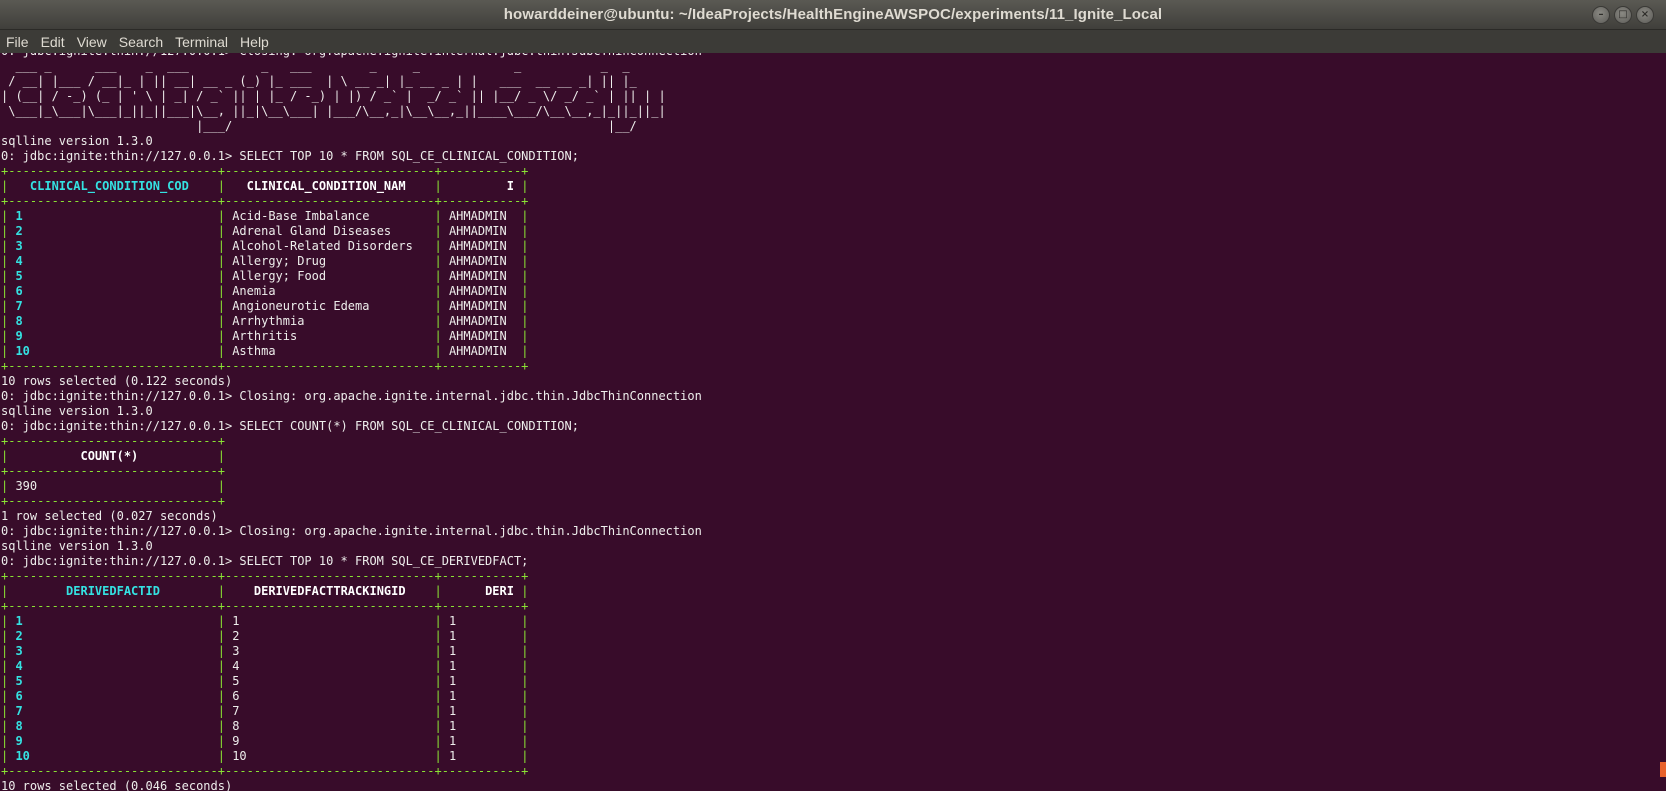  I want to click on table-cell: 4, so click(113, 666).